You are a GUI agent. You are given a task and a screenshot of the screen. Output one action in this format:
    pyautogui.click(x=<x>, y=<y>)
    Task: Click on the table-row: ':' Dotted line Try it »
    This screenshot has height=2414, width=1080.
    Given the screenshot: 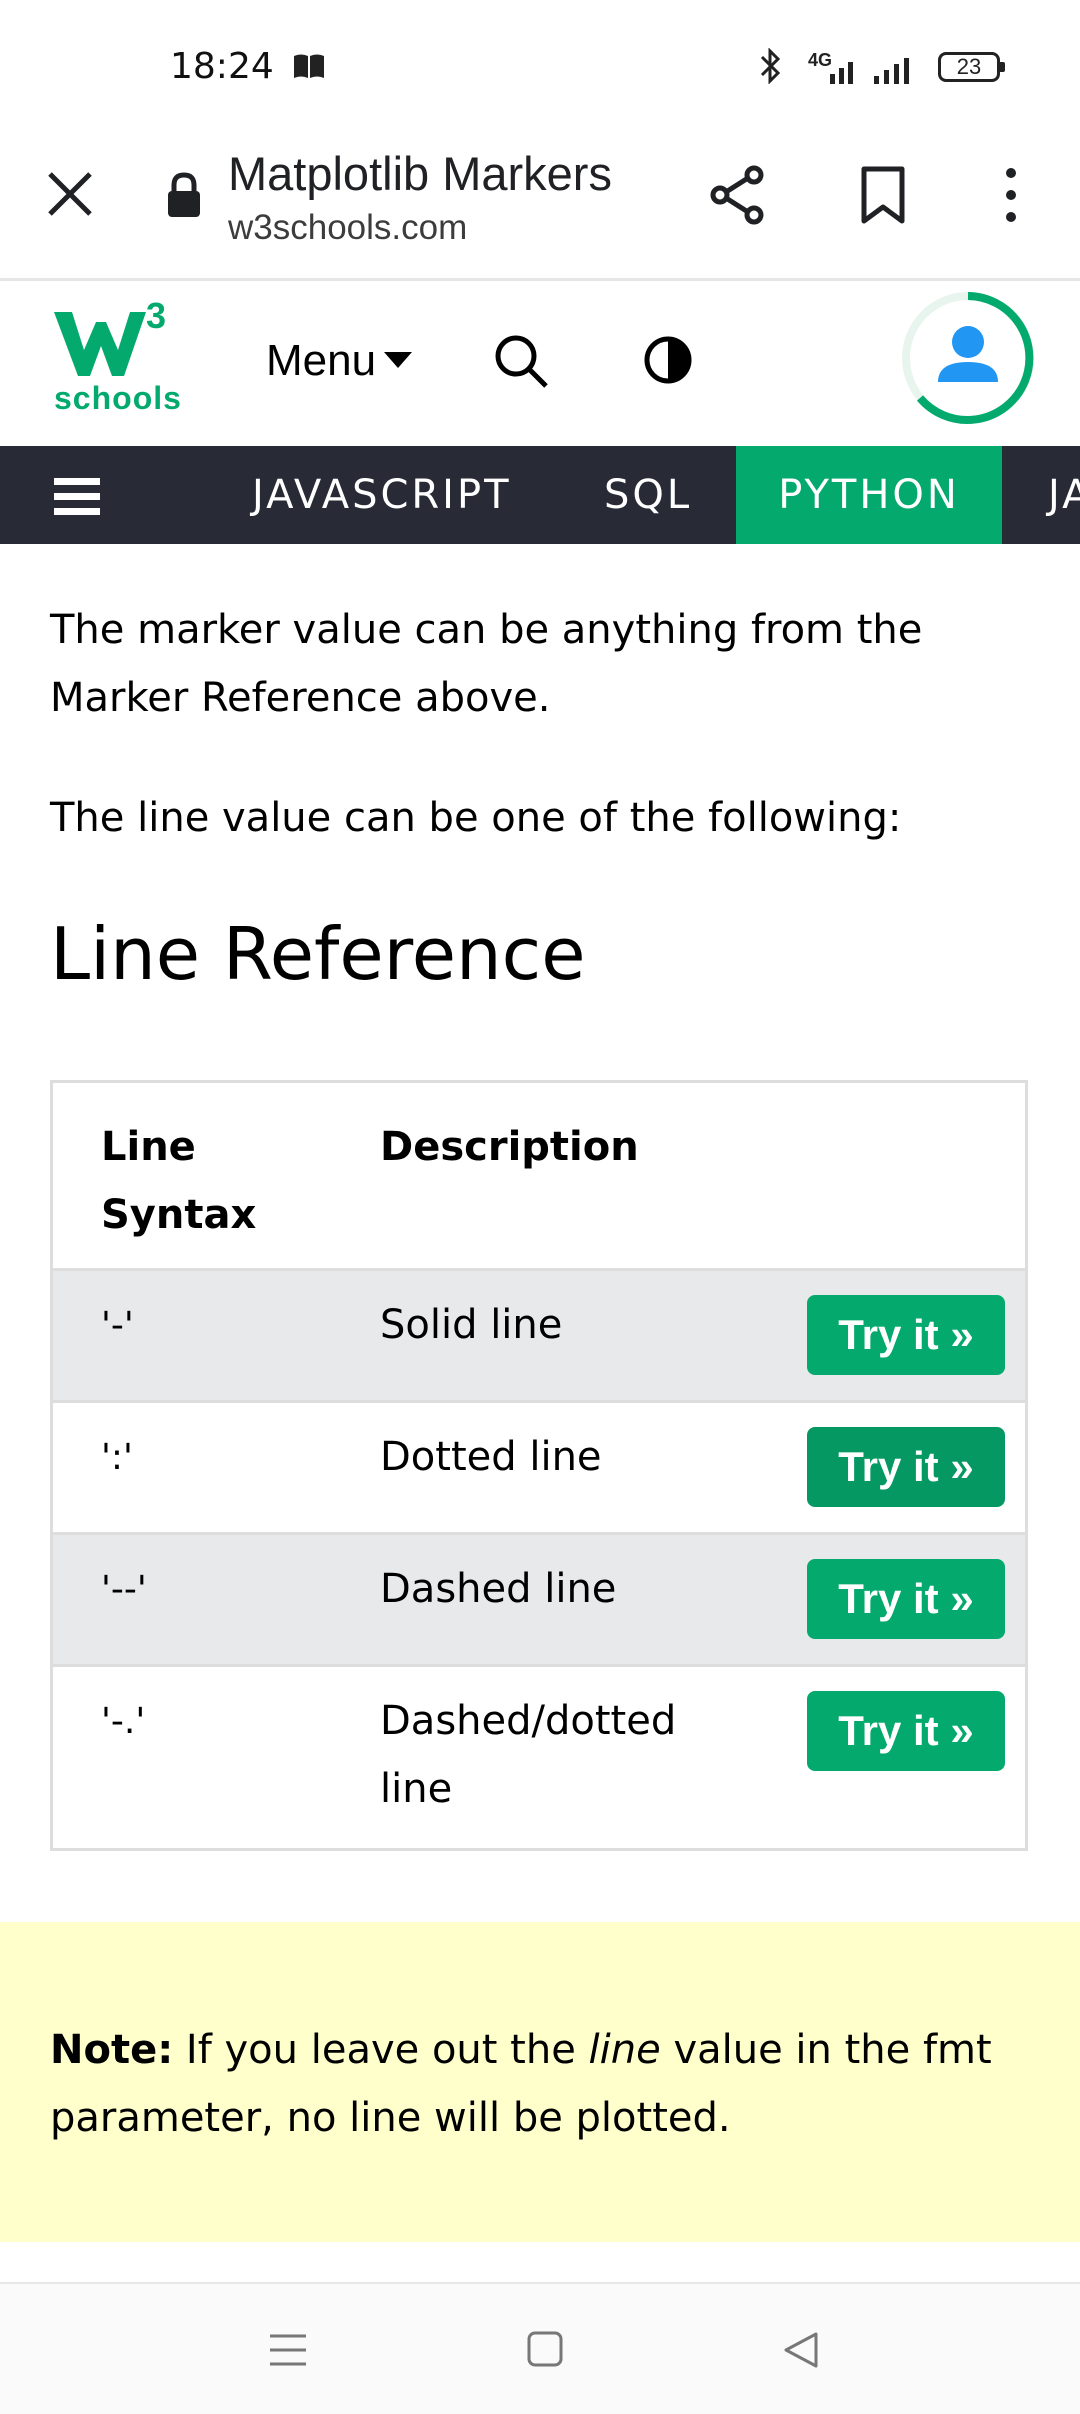 What is the action you would take?
    pyautogui.click(x=539, y=1466)
    